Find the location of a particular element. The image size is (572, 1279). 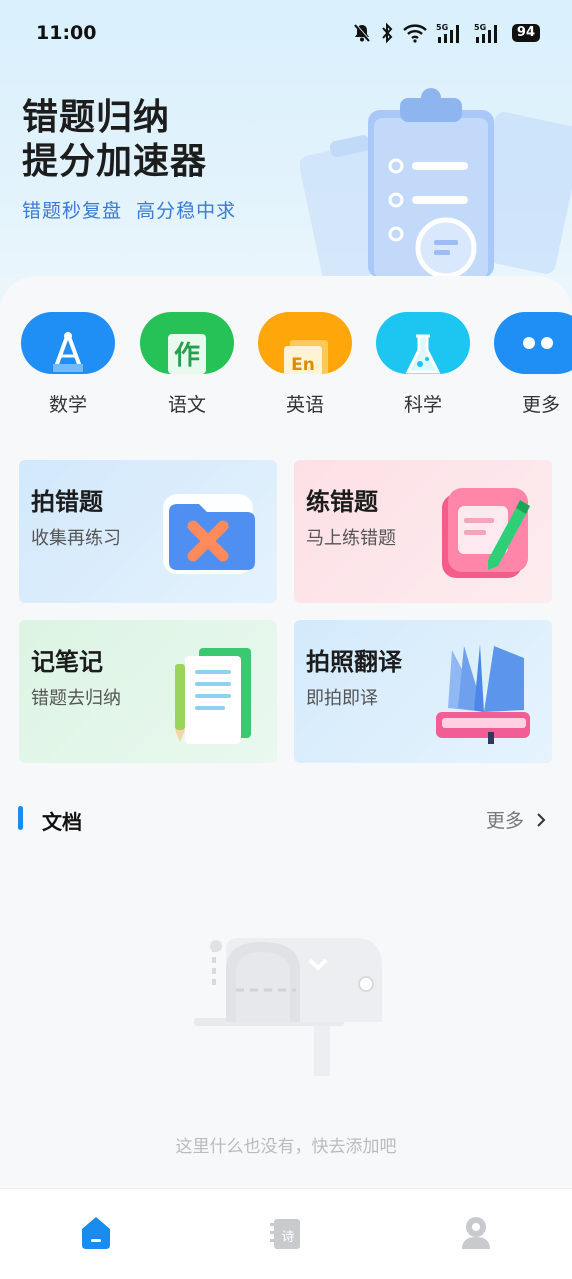

hero-title-line2: 提分加速器 is located at coordinates (115, 161).